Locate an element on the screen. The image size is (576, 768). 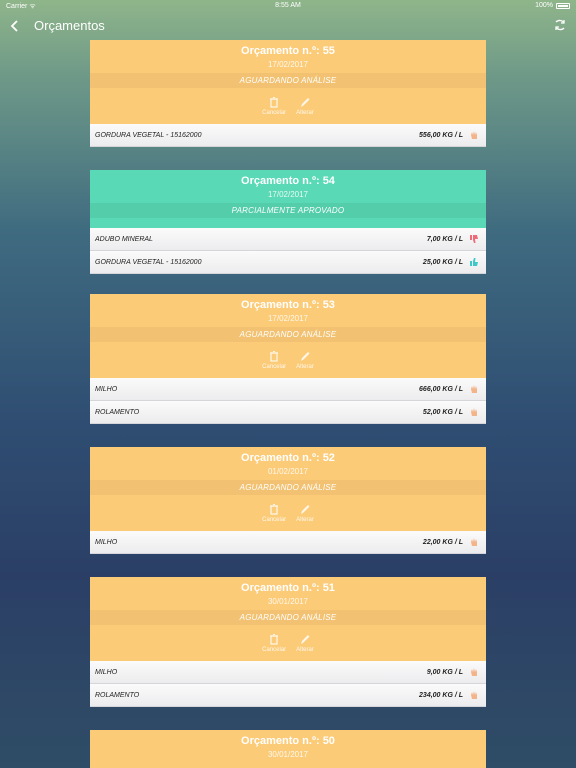
battery-percent: 100% is located at coordinates (544, 5).